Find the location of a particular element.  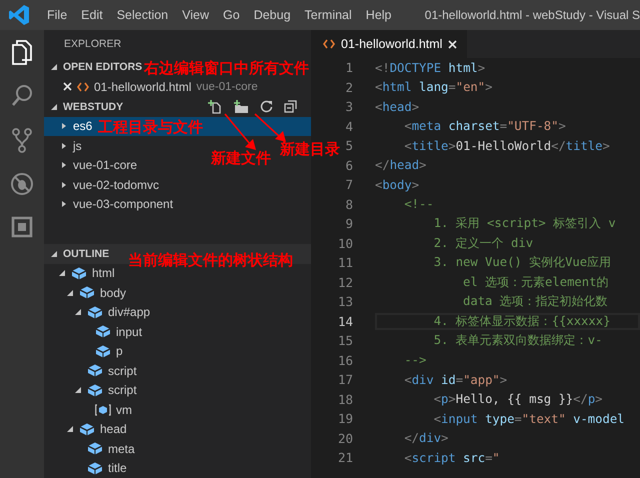

folder-name: vue-03-component is located at coordinates (123, 204).